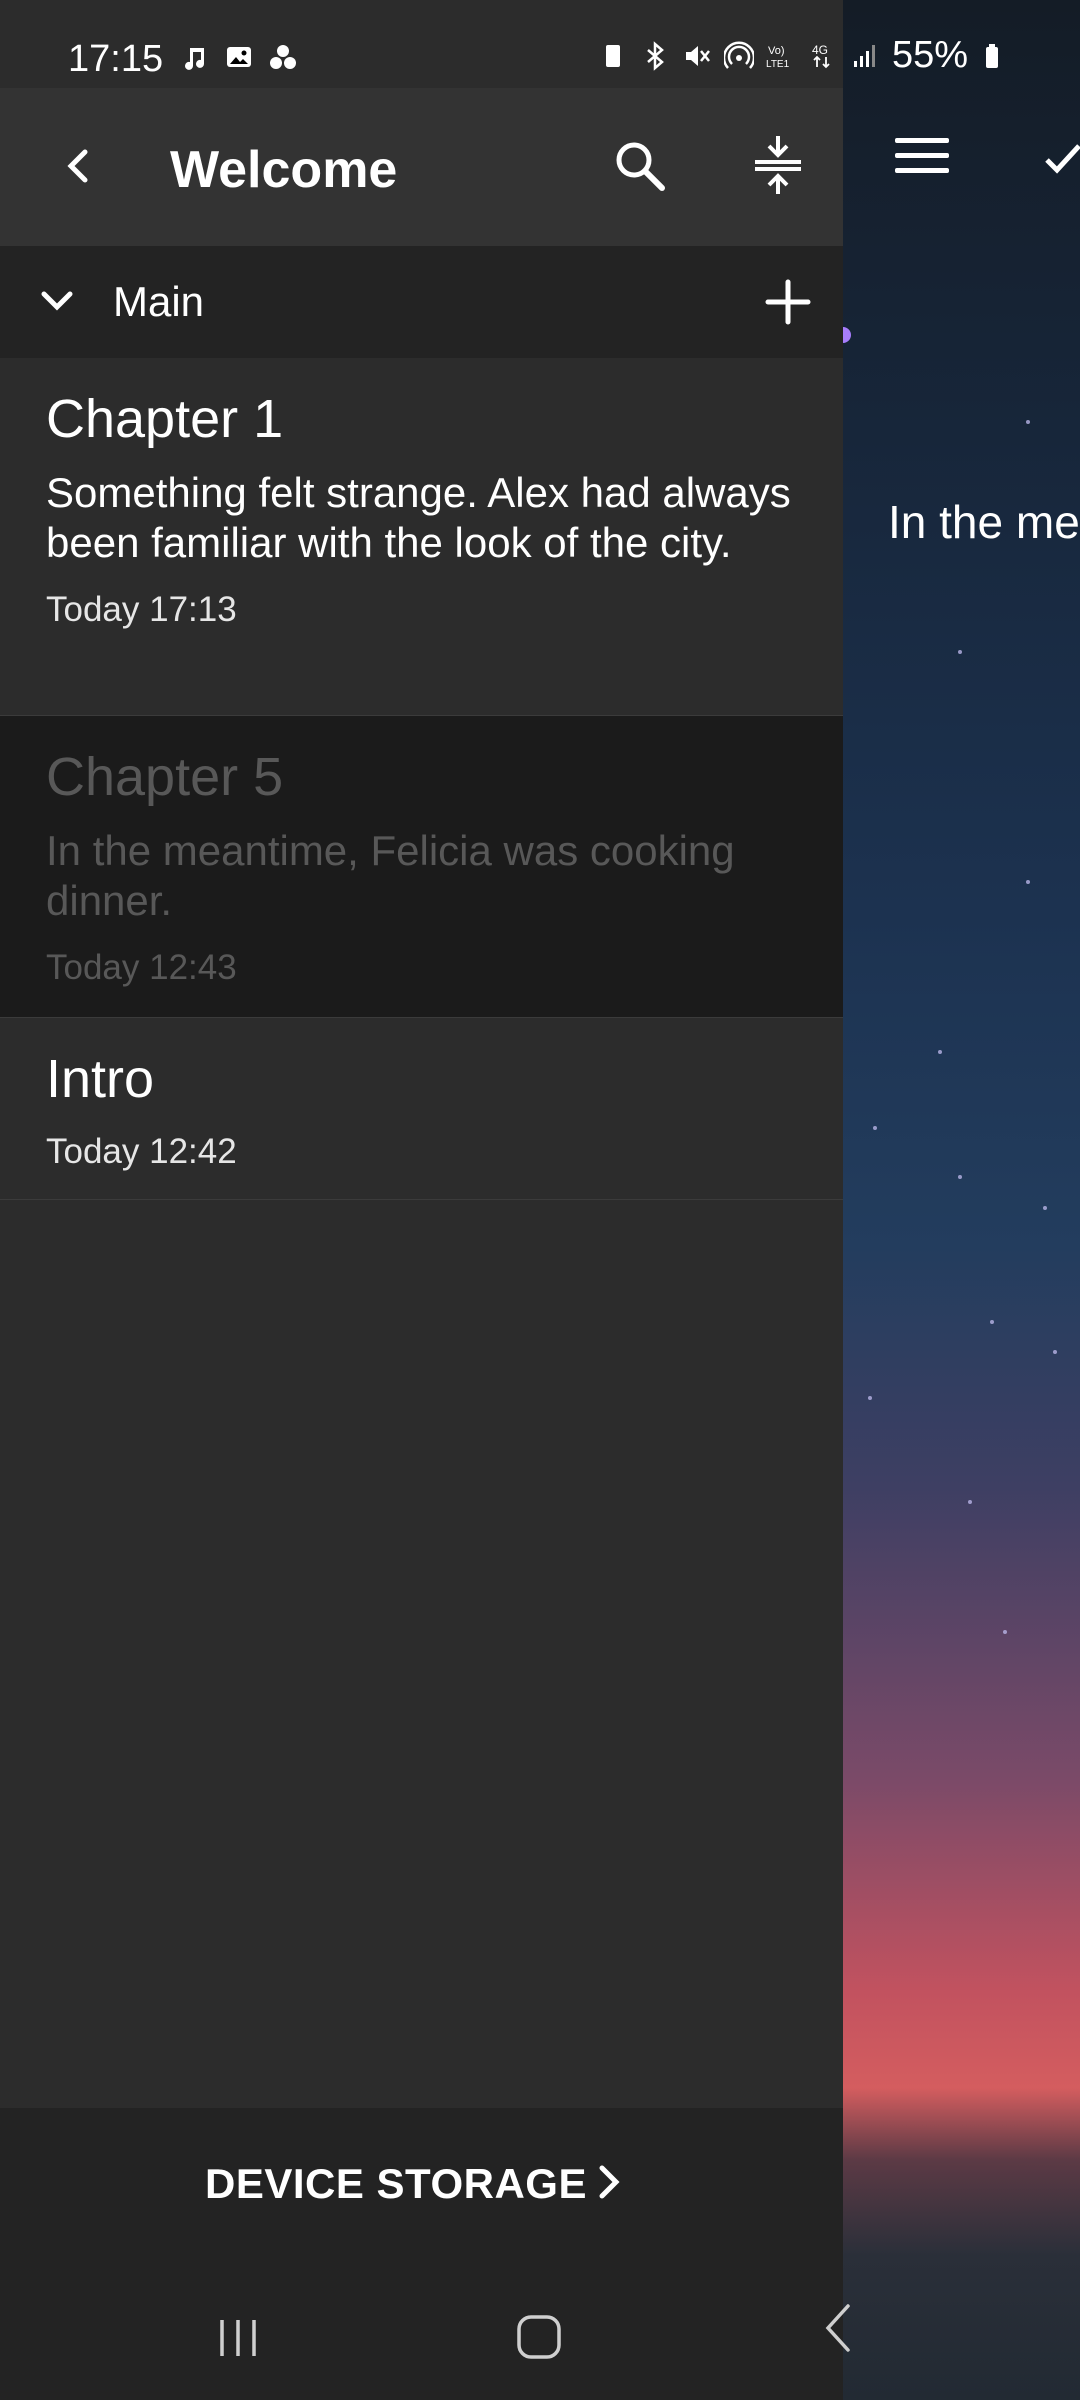 This screenshot has height=2400, width=1080. Describe the element at coordinates (788, 302) in the screenshot. I see `plus-icon` at that location.